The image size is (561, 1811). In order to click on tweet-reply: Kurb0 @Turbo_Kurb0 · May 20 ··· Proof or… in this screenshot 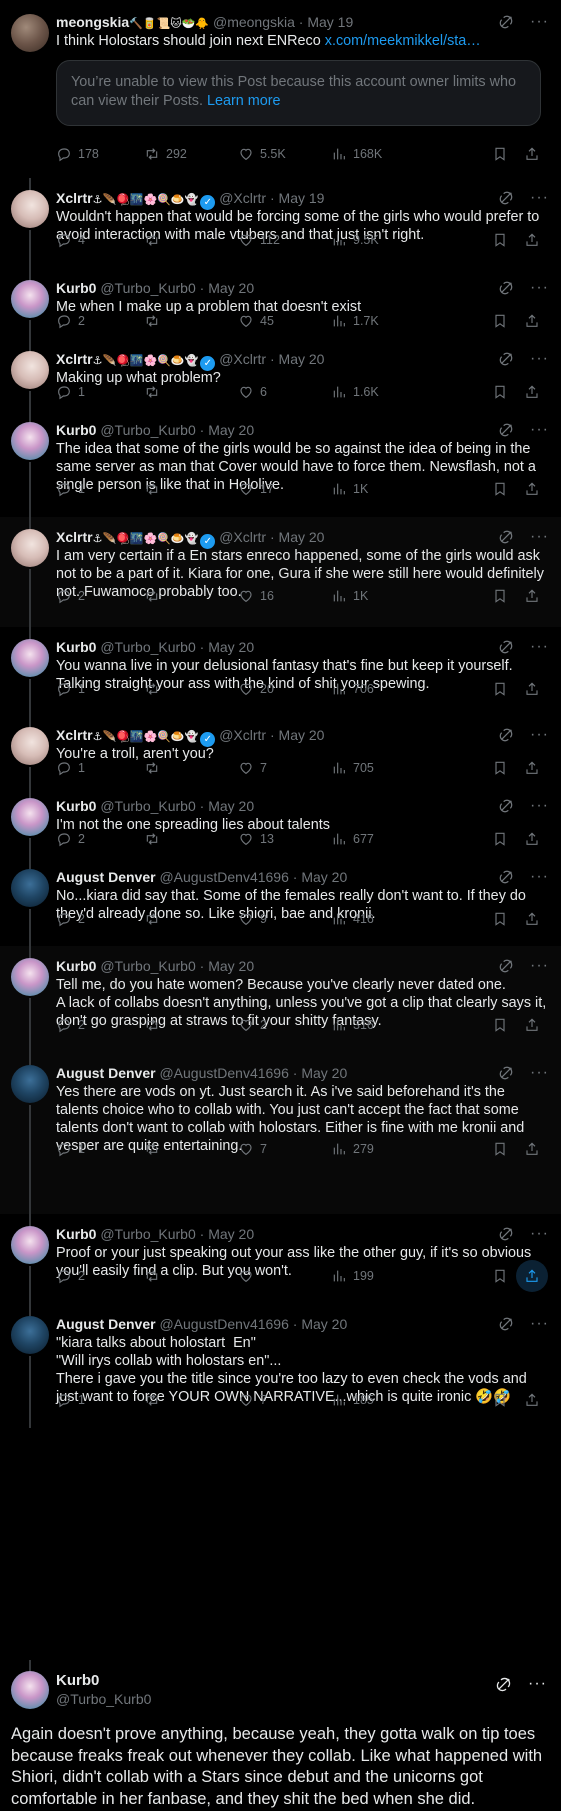, I will do `click(280, 1259)`.